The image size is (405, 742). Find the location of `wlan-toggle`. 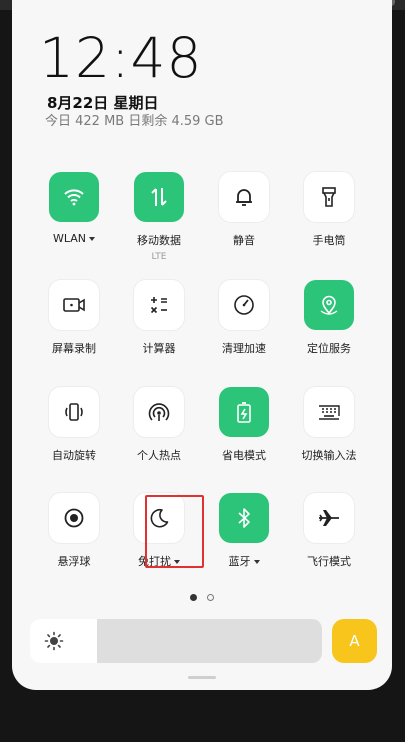

wlan-toggle is located at coordinates (74, 197).